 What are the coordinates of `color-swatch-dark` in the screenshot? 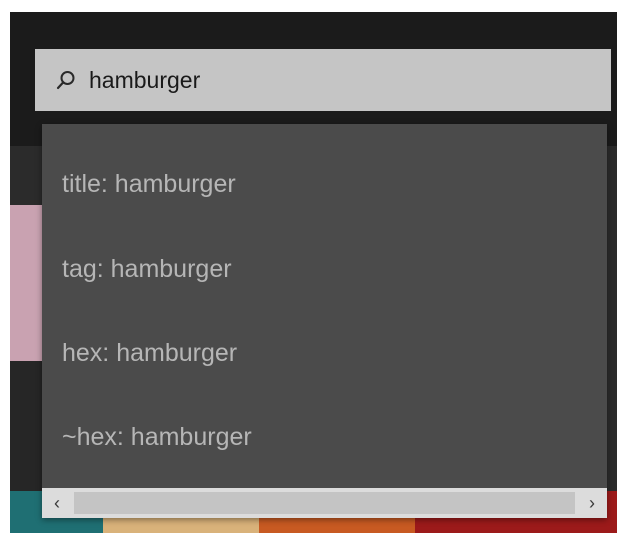 It's located at (26, 426).